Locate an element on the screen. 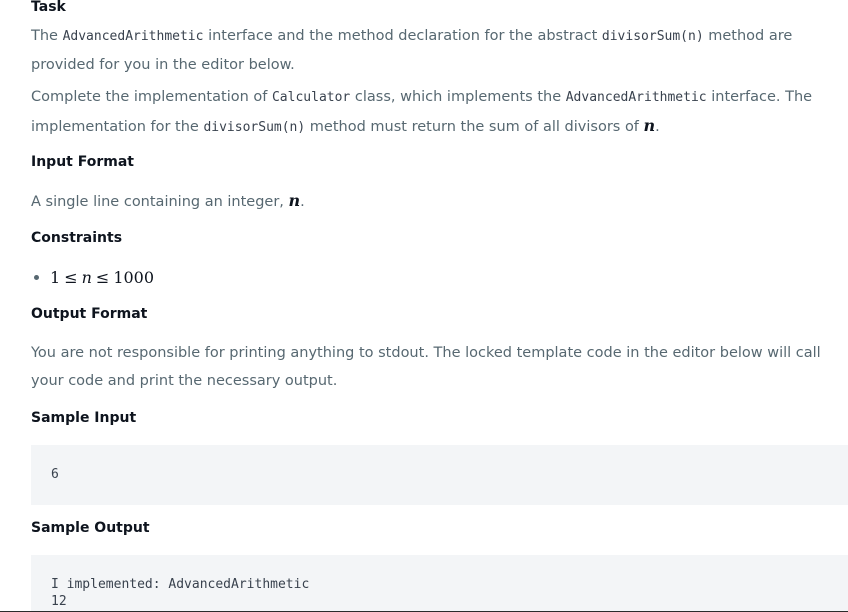  input-format-text: A single line containing an integer, n. is located at coordinates (168, 200).